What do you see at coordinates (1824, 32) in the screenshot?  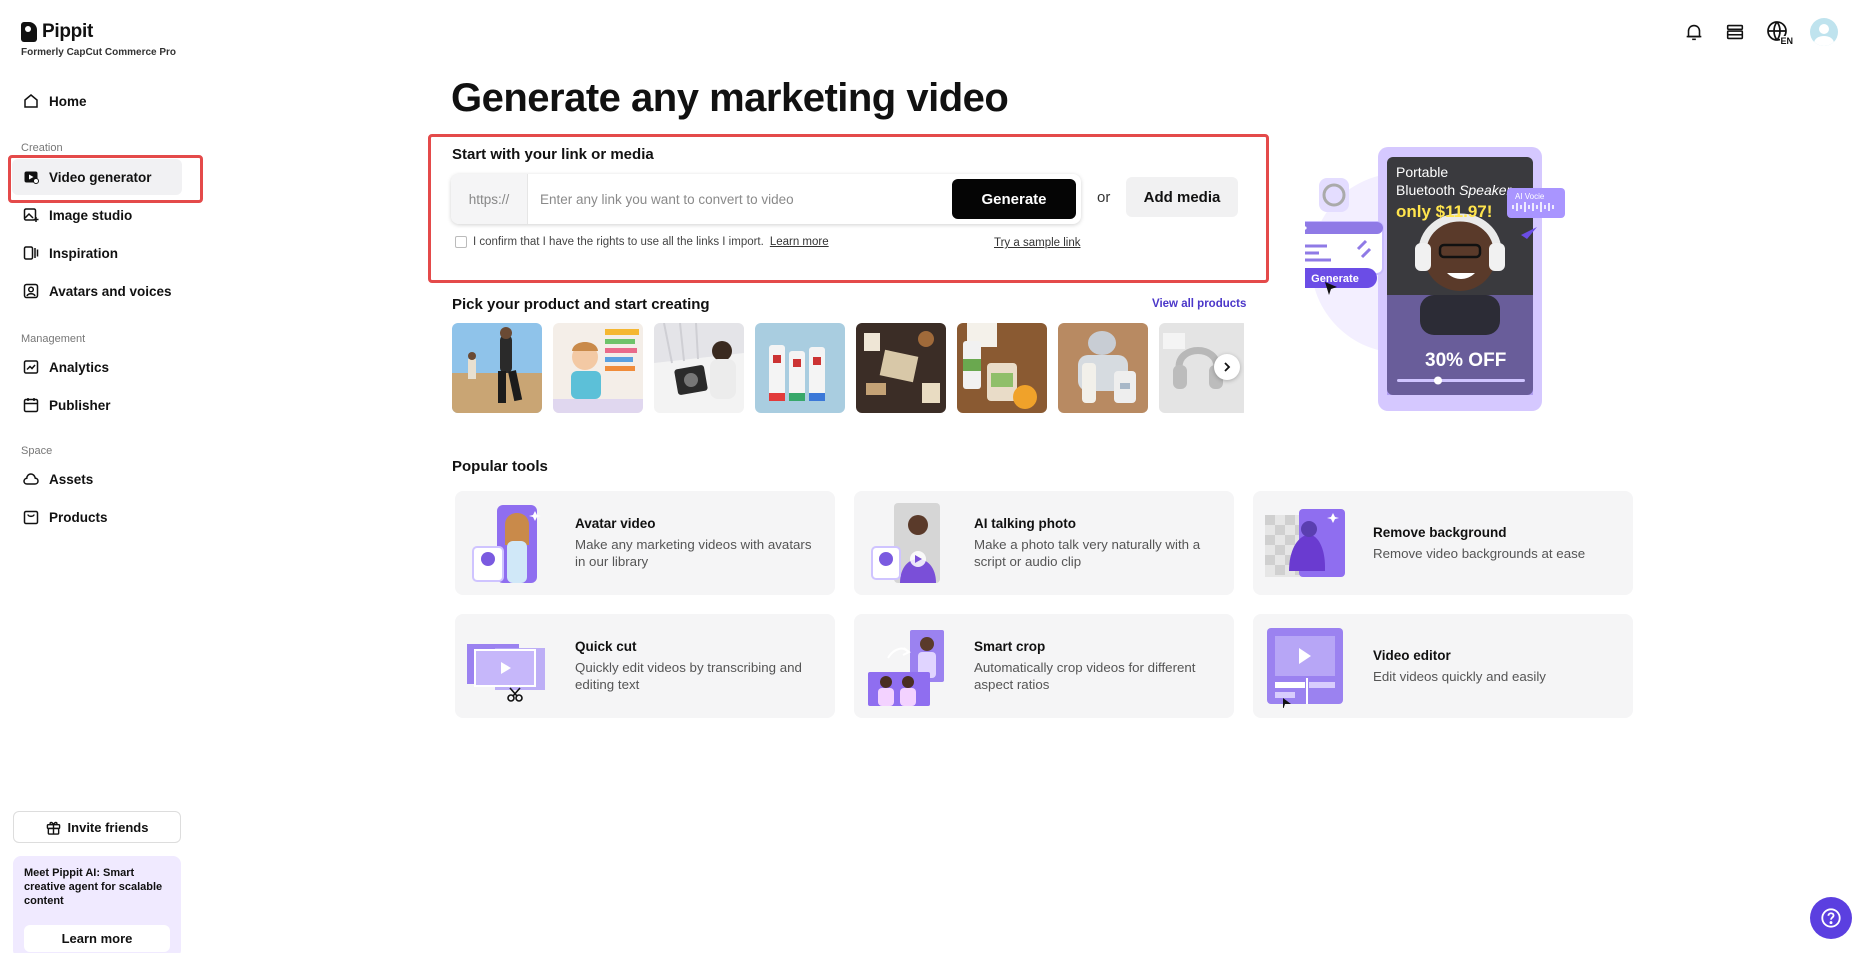 I see `avatar` at bounding box center [1824, 32].